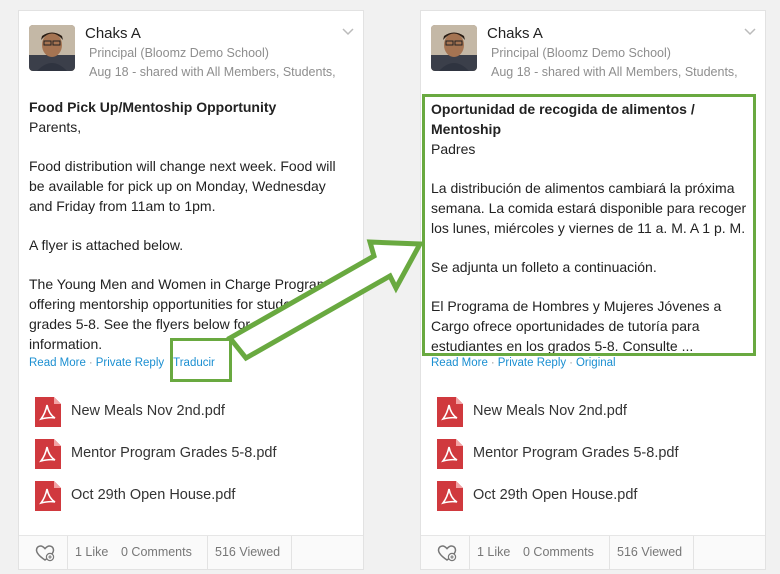 Image resolution: width=780 pixels, height=574 pixels. What do you see at coordinates (201, 360) in the screenshot?
I see `translate-highlight-box` at bounding box center [201, 360].